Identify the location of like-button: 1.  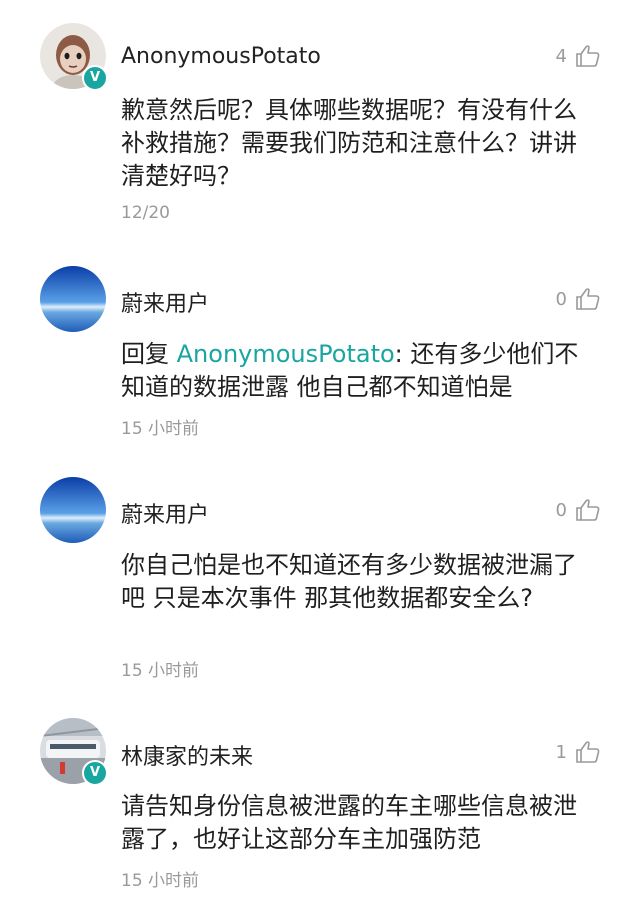
(578, 752).